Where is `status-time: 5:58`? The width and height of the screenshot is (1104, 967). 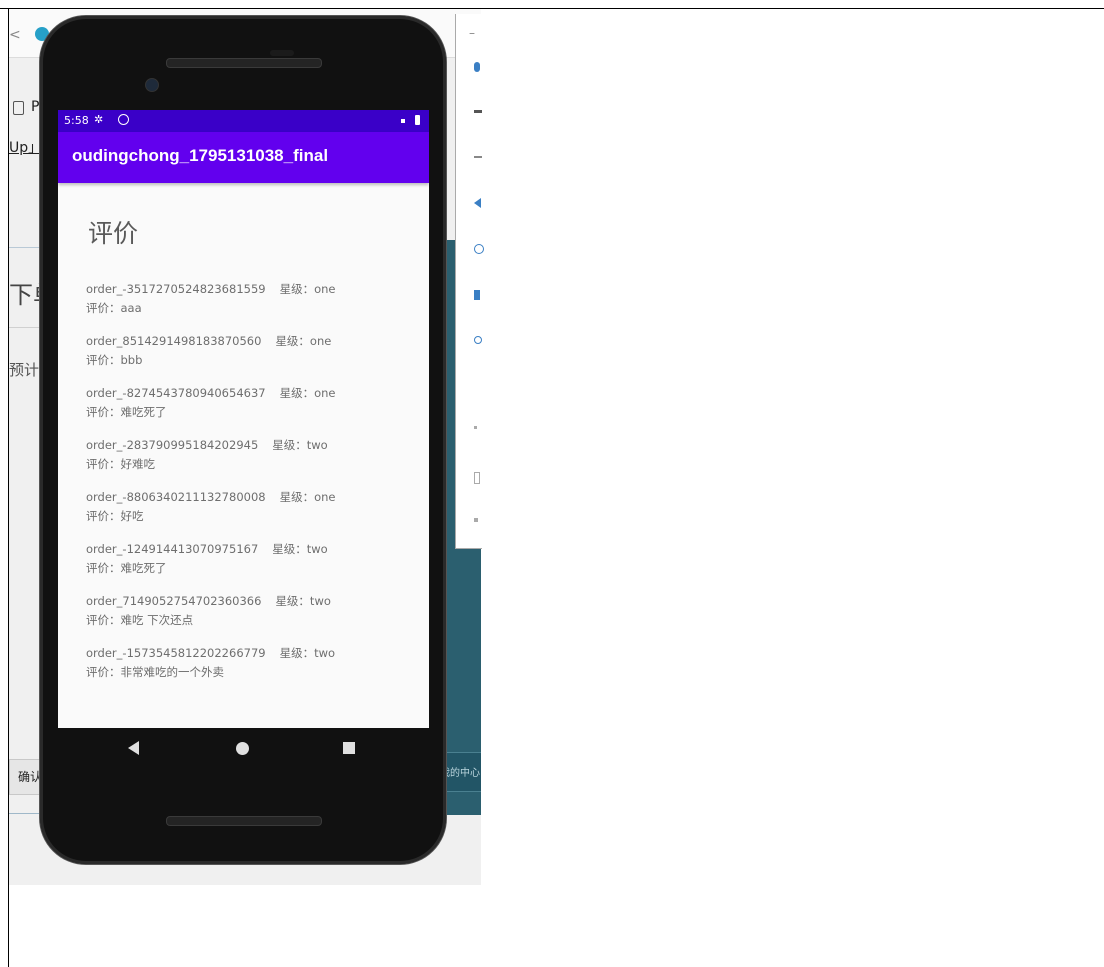 status-time: 5:58 is located at coordinates (76, 120).